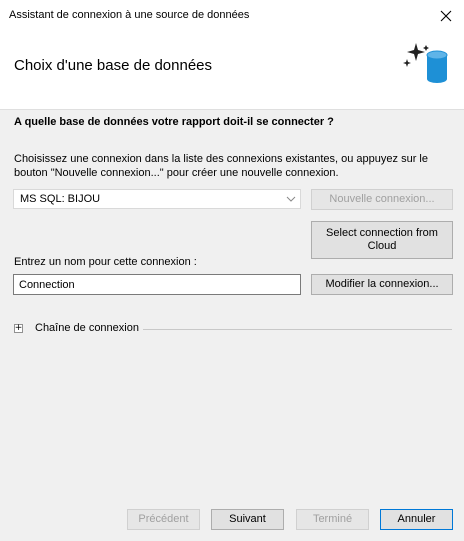  What do you see at coordinates (425, 63) in the screenshot?
I see `database-sparkle-icon` at bounding box center [425, 63].